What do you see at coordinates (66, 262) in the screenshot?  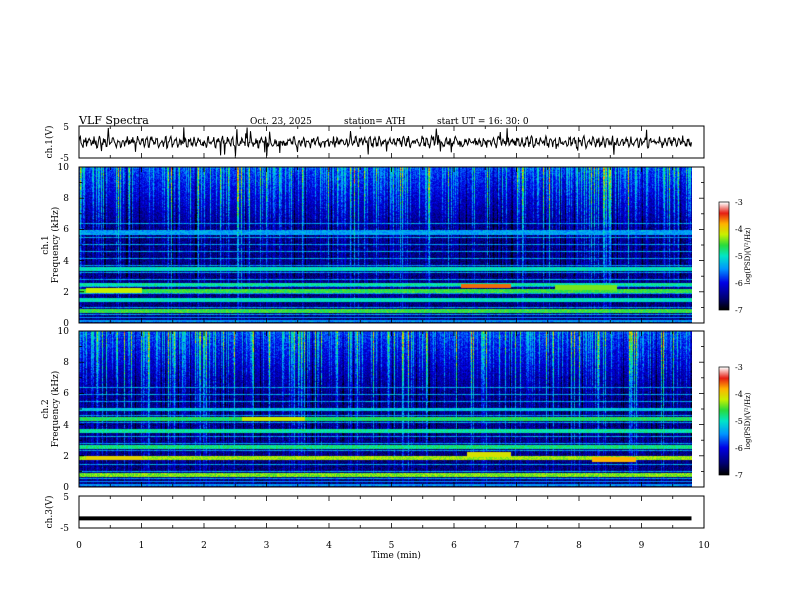 I see `ch1-ytick-4: 4` at bounding box center [66, 262].